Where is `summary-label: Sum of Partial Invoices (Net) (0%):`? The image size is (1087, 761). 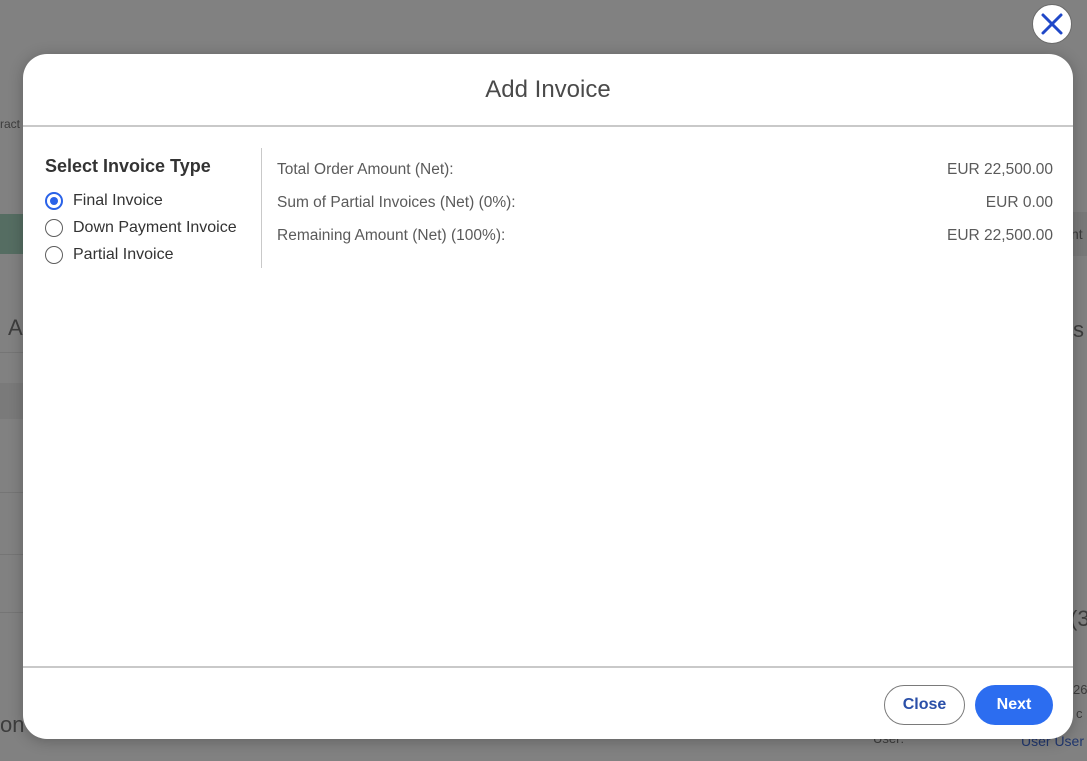
summary-label: Sum of Partial Invoices (Net) (0%): is located at coordinates (396, 202).